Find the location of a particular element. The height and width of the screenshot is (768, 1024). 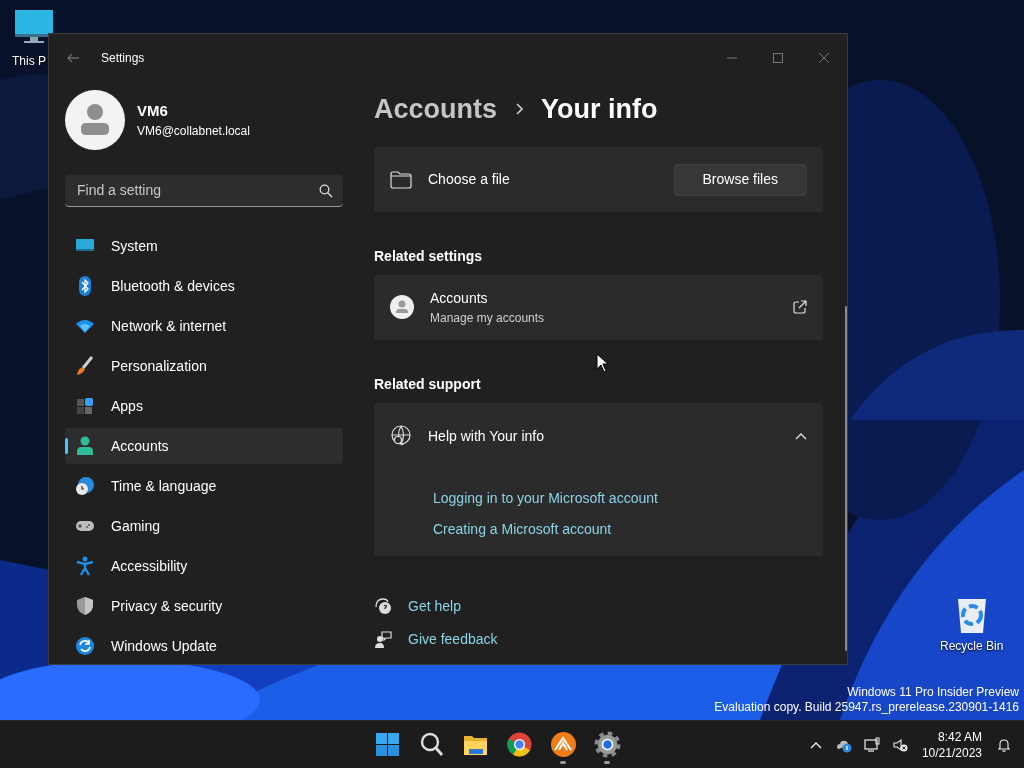

footer-link: Get help is located at coordinates (434, 606).